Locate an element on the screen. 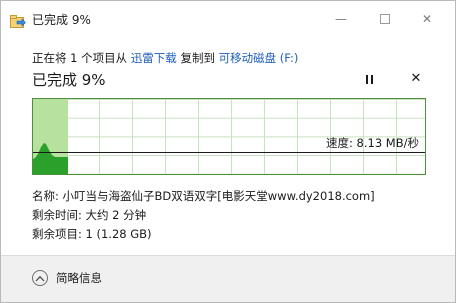 Image resolution: width=456 pixels, height=303 pixels. progress-status: 已完成 9% is located at coordinates (69, 80).